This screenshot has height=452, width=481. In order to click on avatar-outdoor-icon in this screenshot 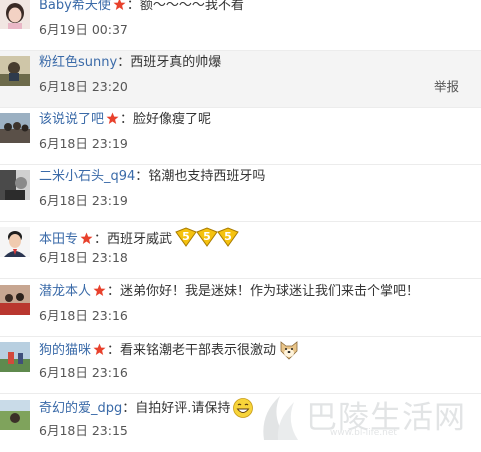, I will do `click(15, 357)`.